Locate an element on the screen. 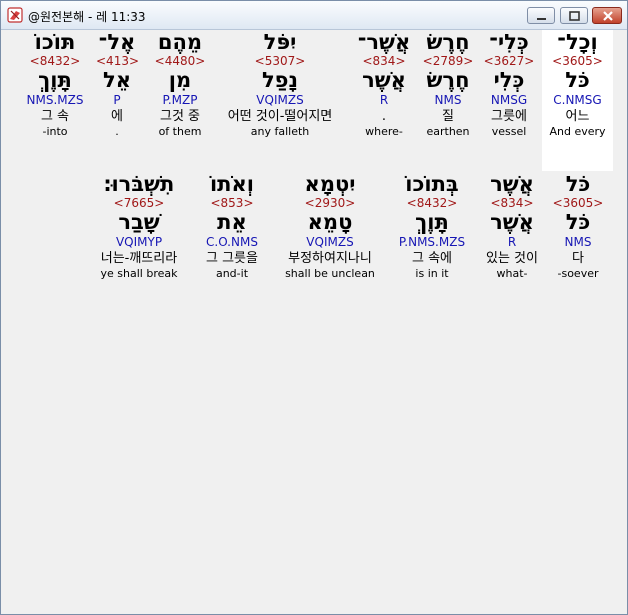  korean-gloss: . is located at coordinates (384, 116).